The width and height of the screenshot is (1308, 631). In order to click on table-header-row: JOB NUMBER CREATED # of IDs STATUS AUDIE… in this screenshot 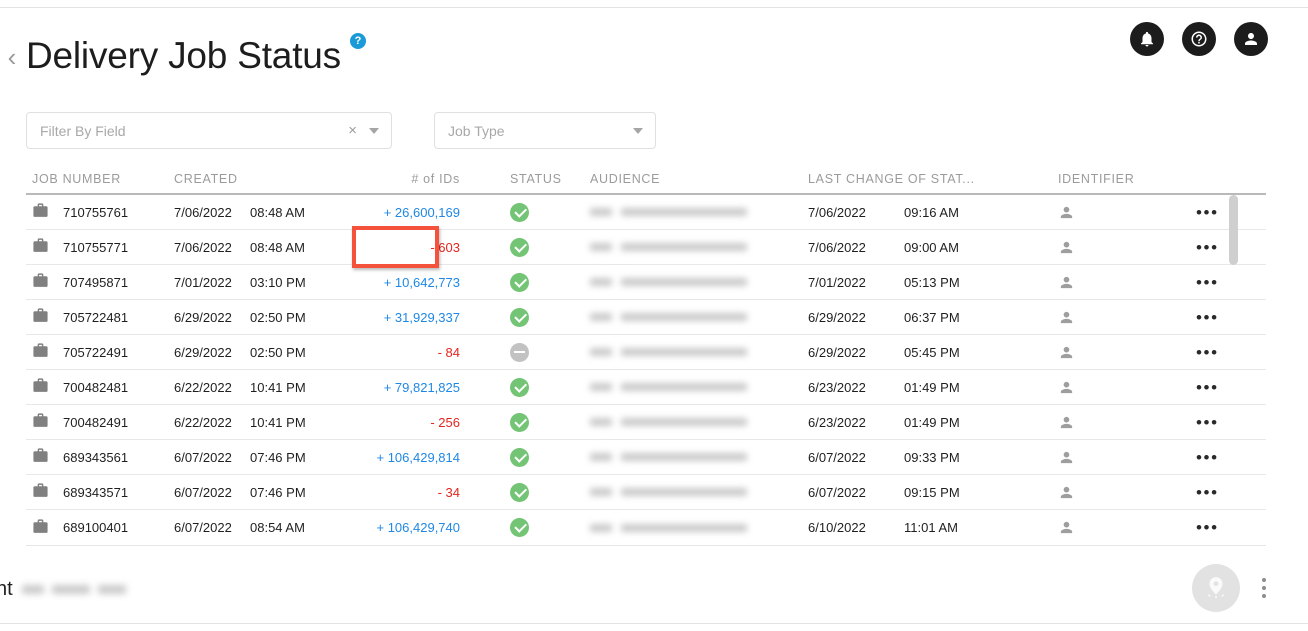, I will do `click(646, 180)`.